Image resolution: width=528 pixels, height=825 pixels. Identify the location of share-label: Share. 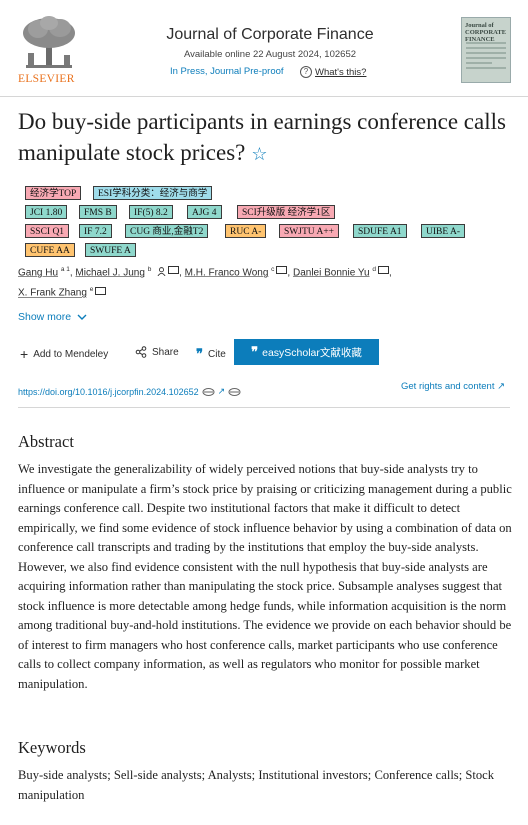
(165, 352).